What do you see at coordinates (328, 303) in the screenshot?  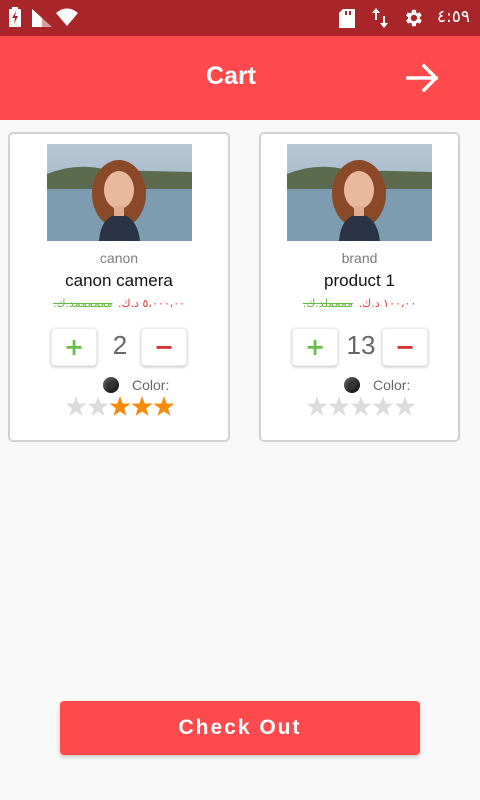 I see `product-old-price: مممملد.ك.` at bounding box center [328, 303].